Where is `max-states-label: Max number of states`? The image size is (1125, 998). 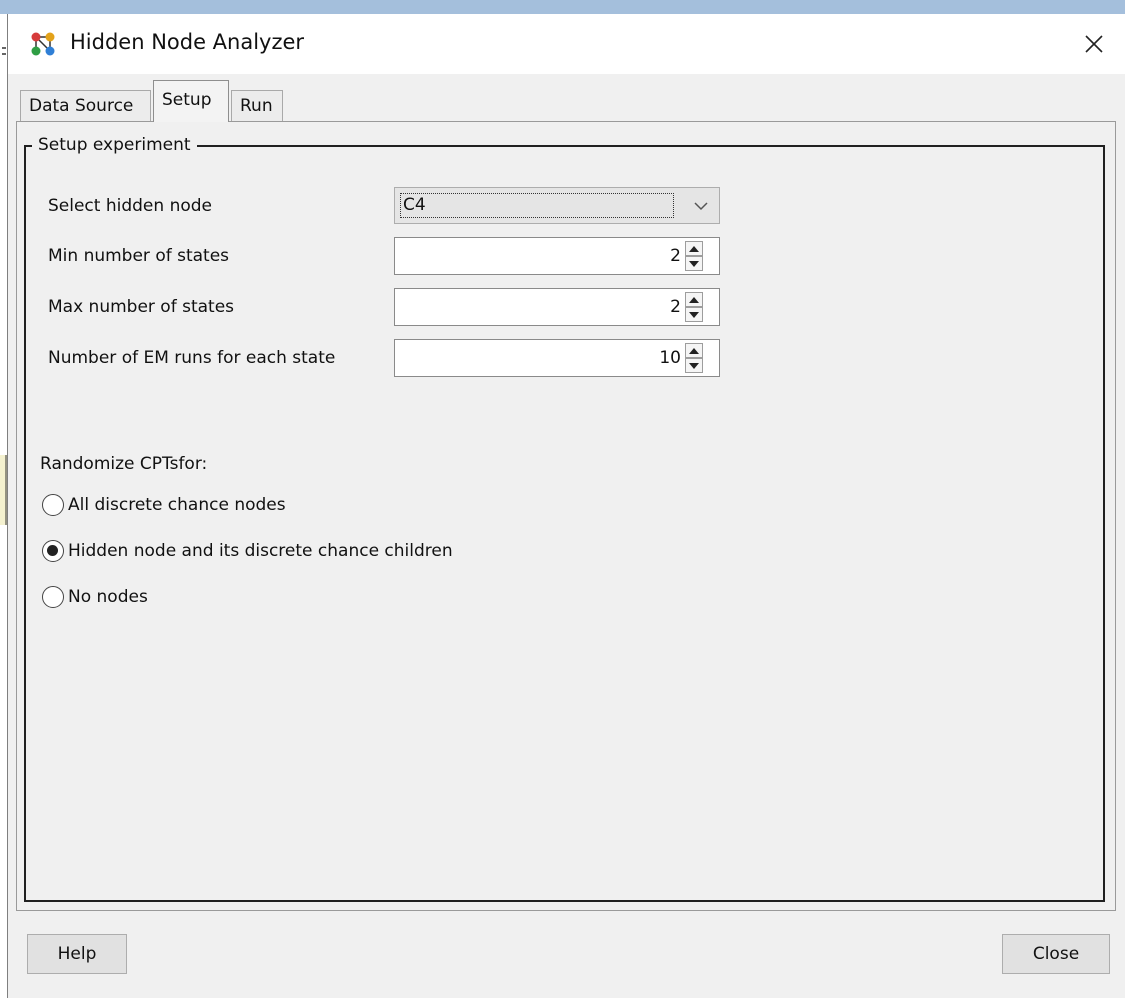 max-states-label: Max number of states is located at coordinates (141, 307).